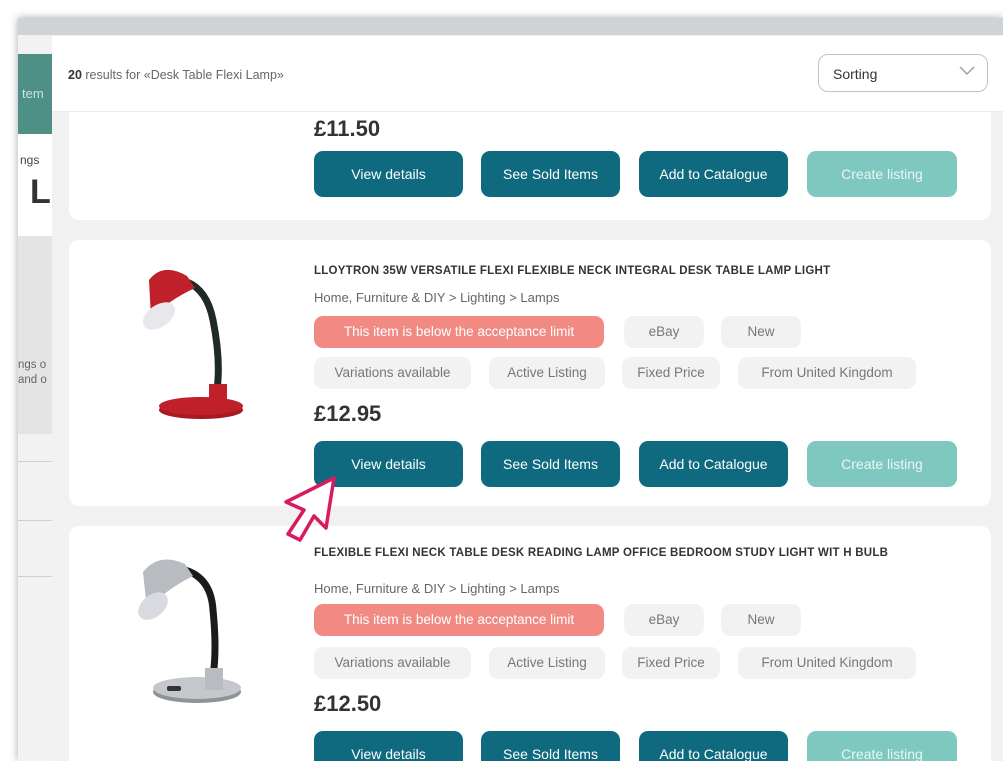 The height and width of the screenshot is (761, 1003). Describe the element at coordinates (192, 626) in the screenshot. I see `silver-desk-lamp-image` at that location.